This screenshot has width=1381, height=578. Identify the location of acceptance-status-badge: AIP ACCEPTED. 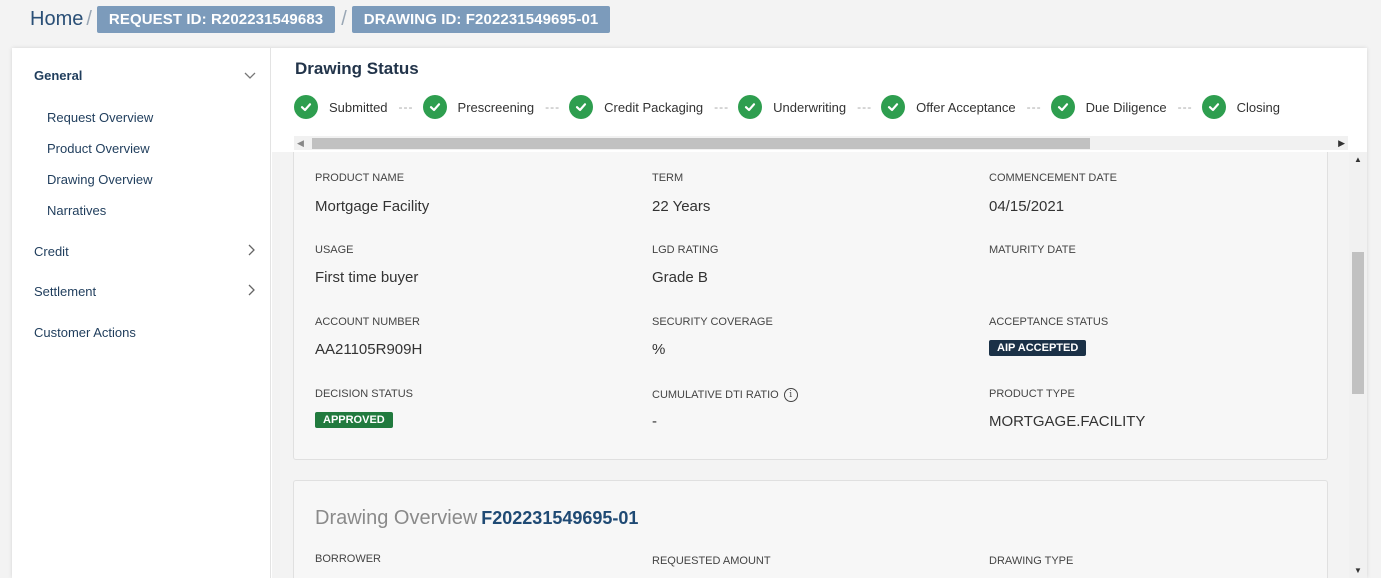
(1038, 348).